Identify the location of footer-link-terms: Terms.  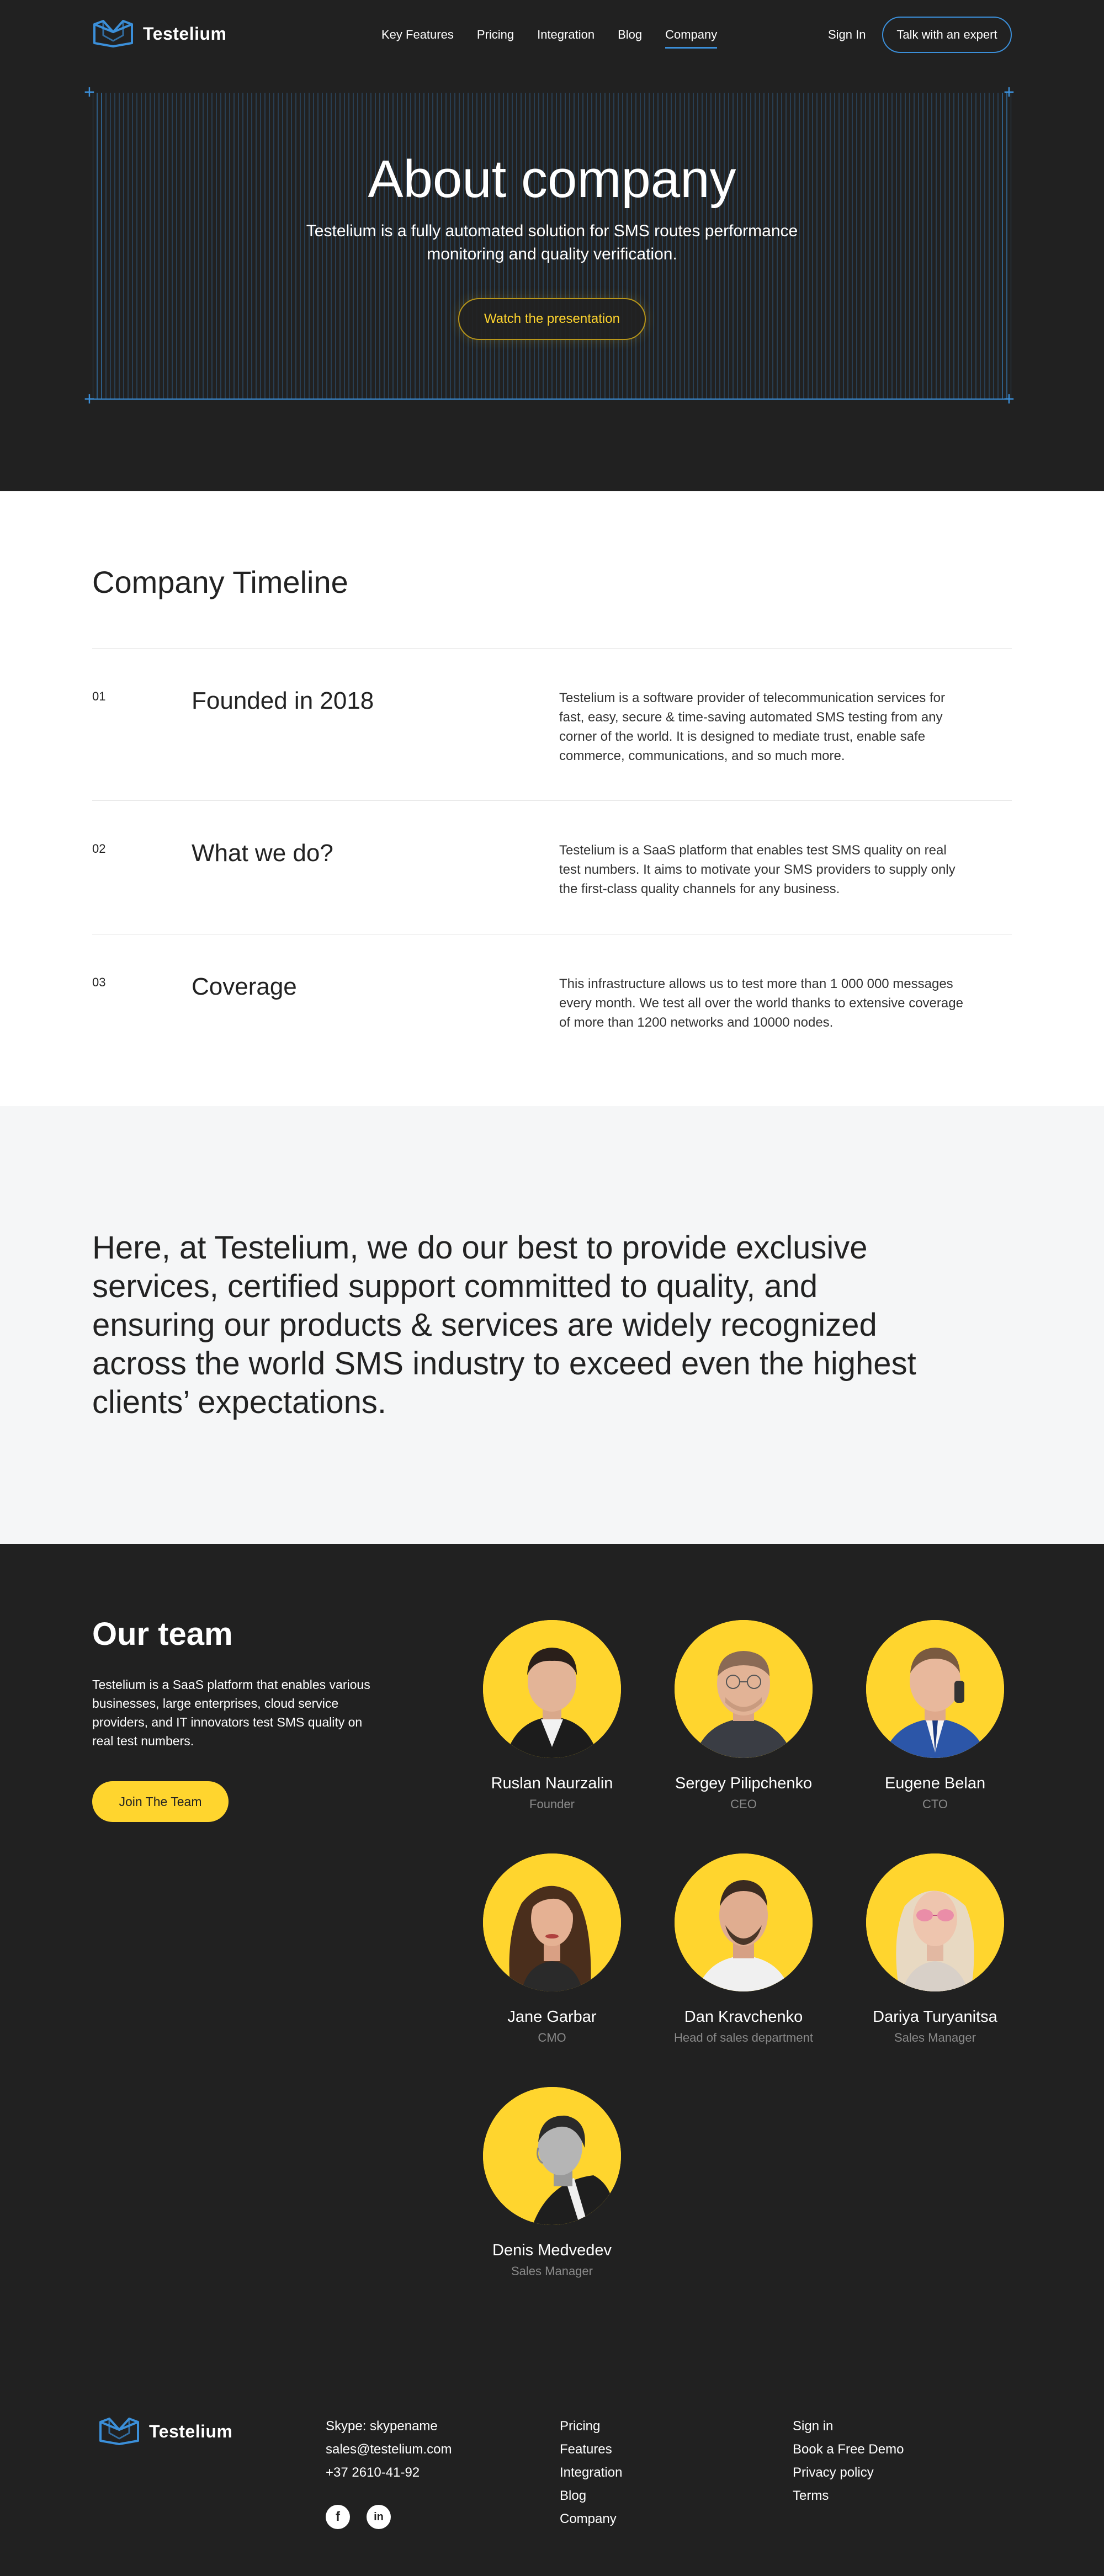
(848, 2496).